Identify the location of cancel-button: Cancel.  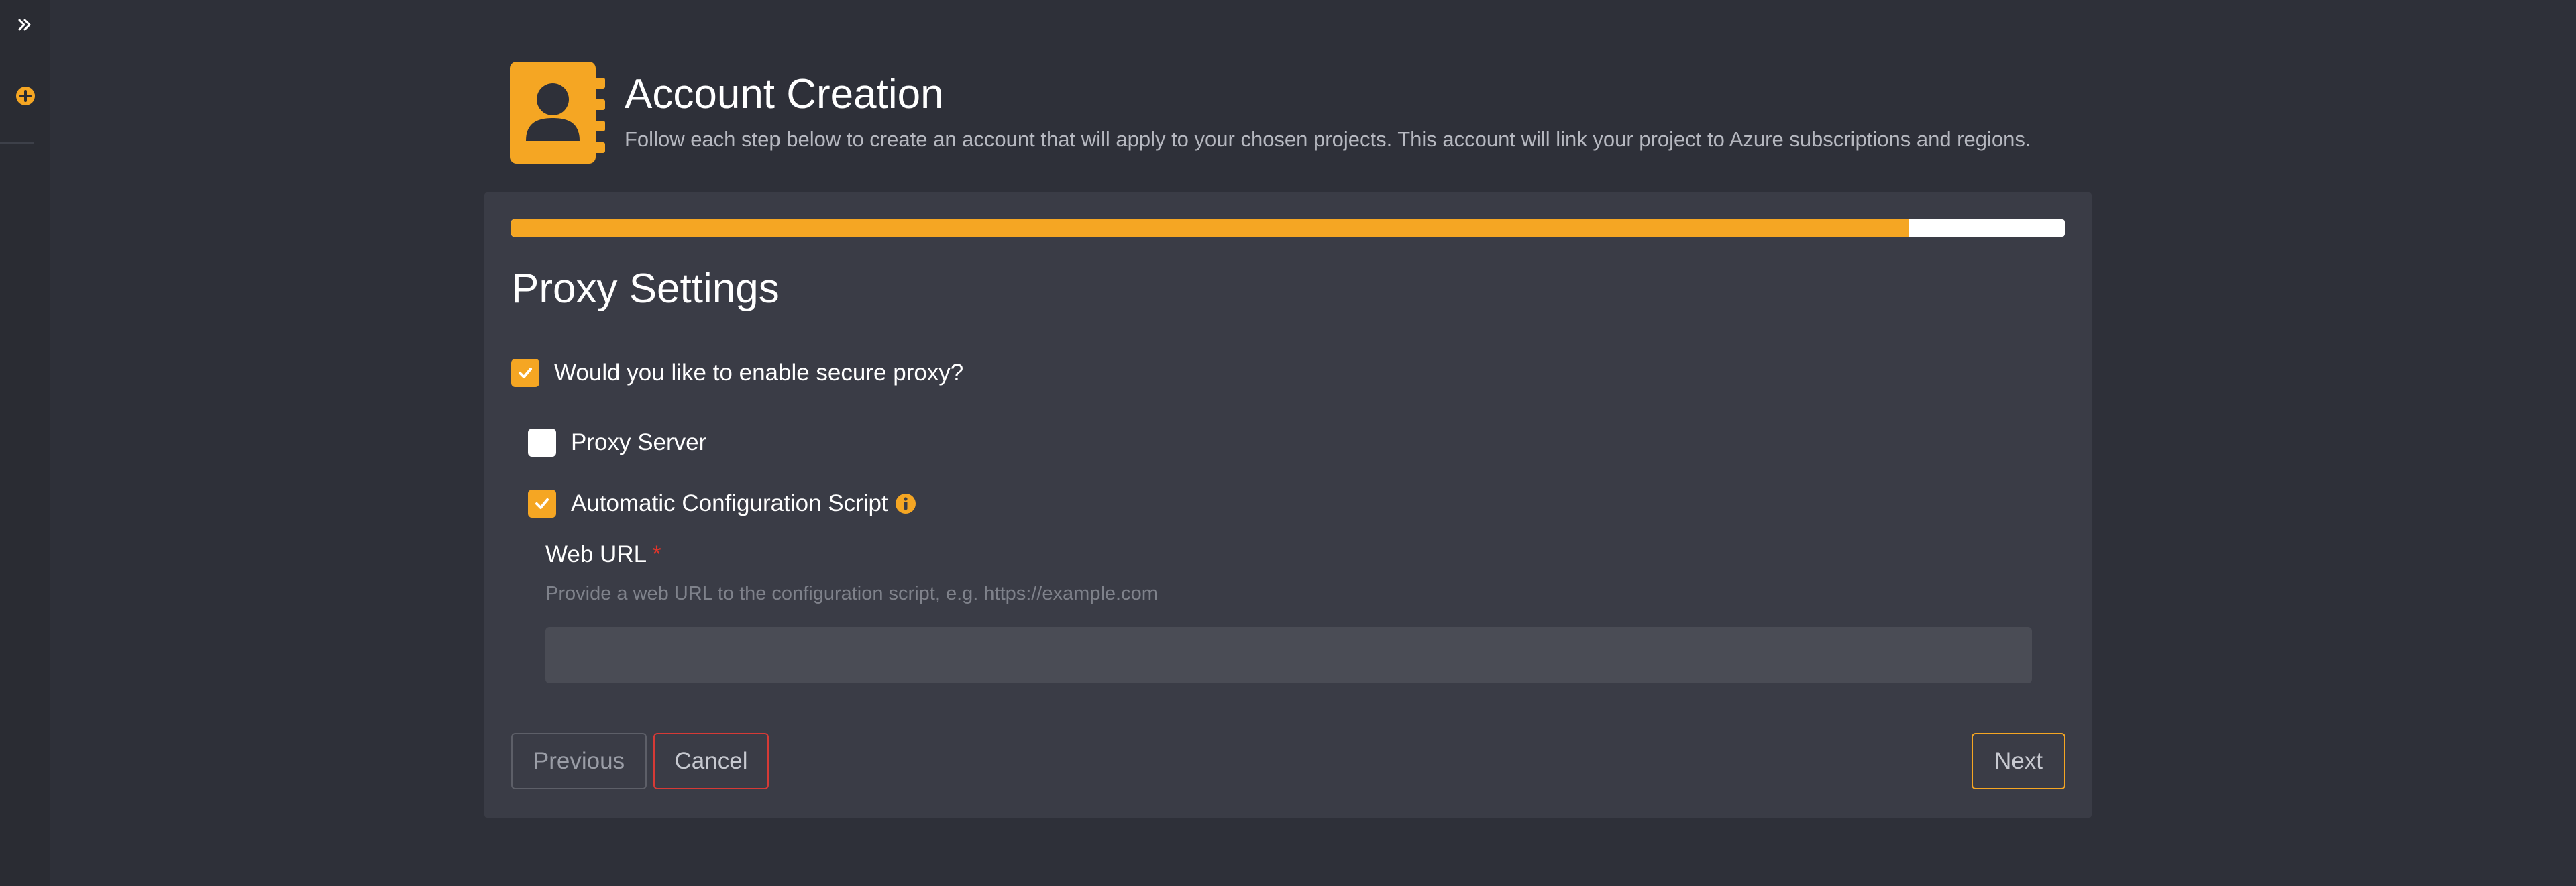
(711, 761).